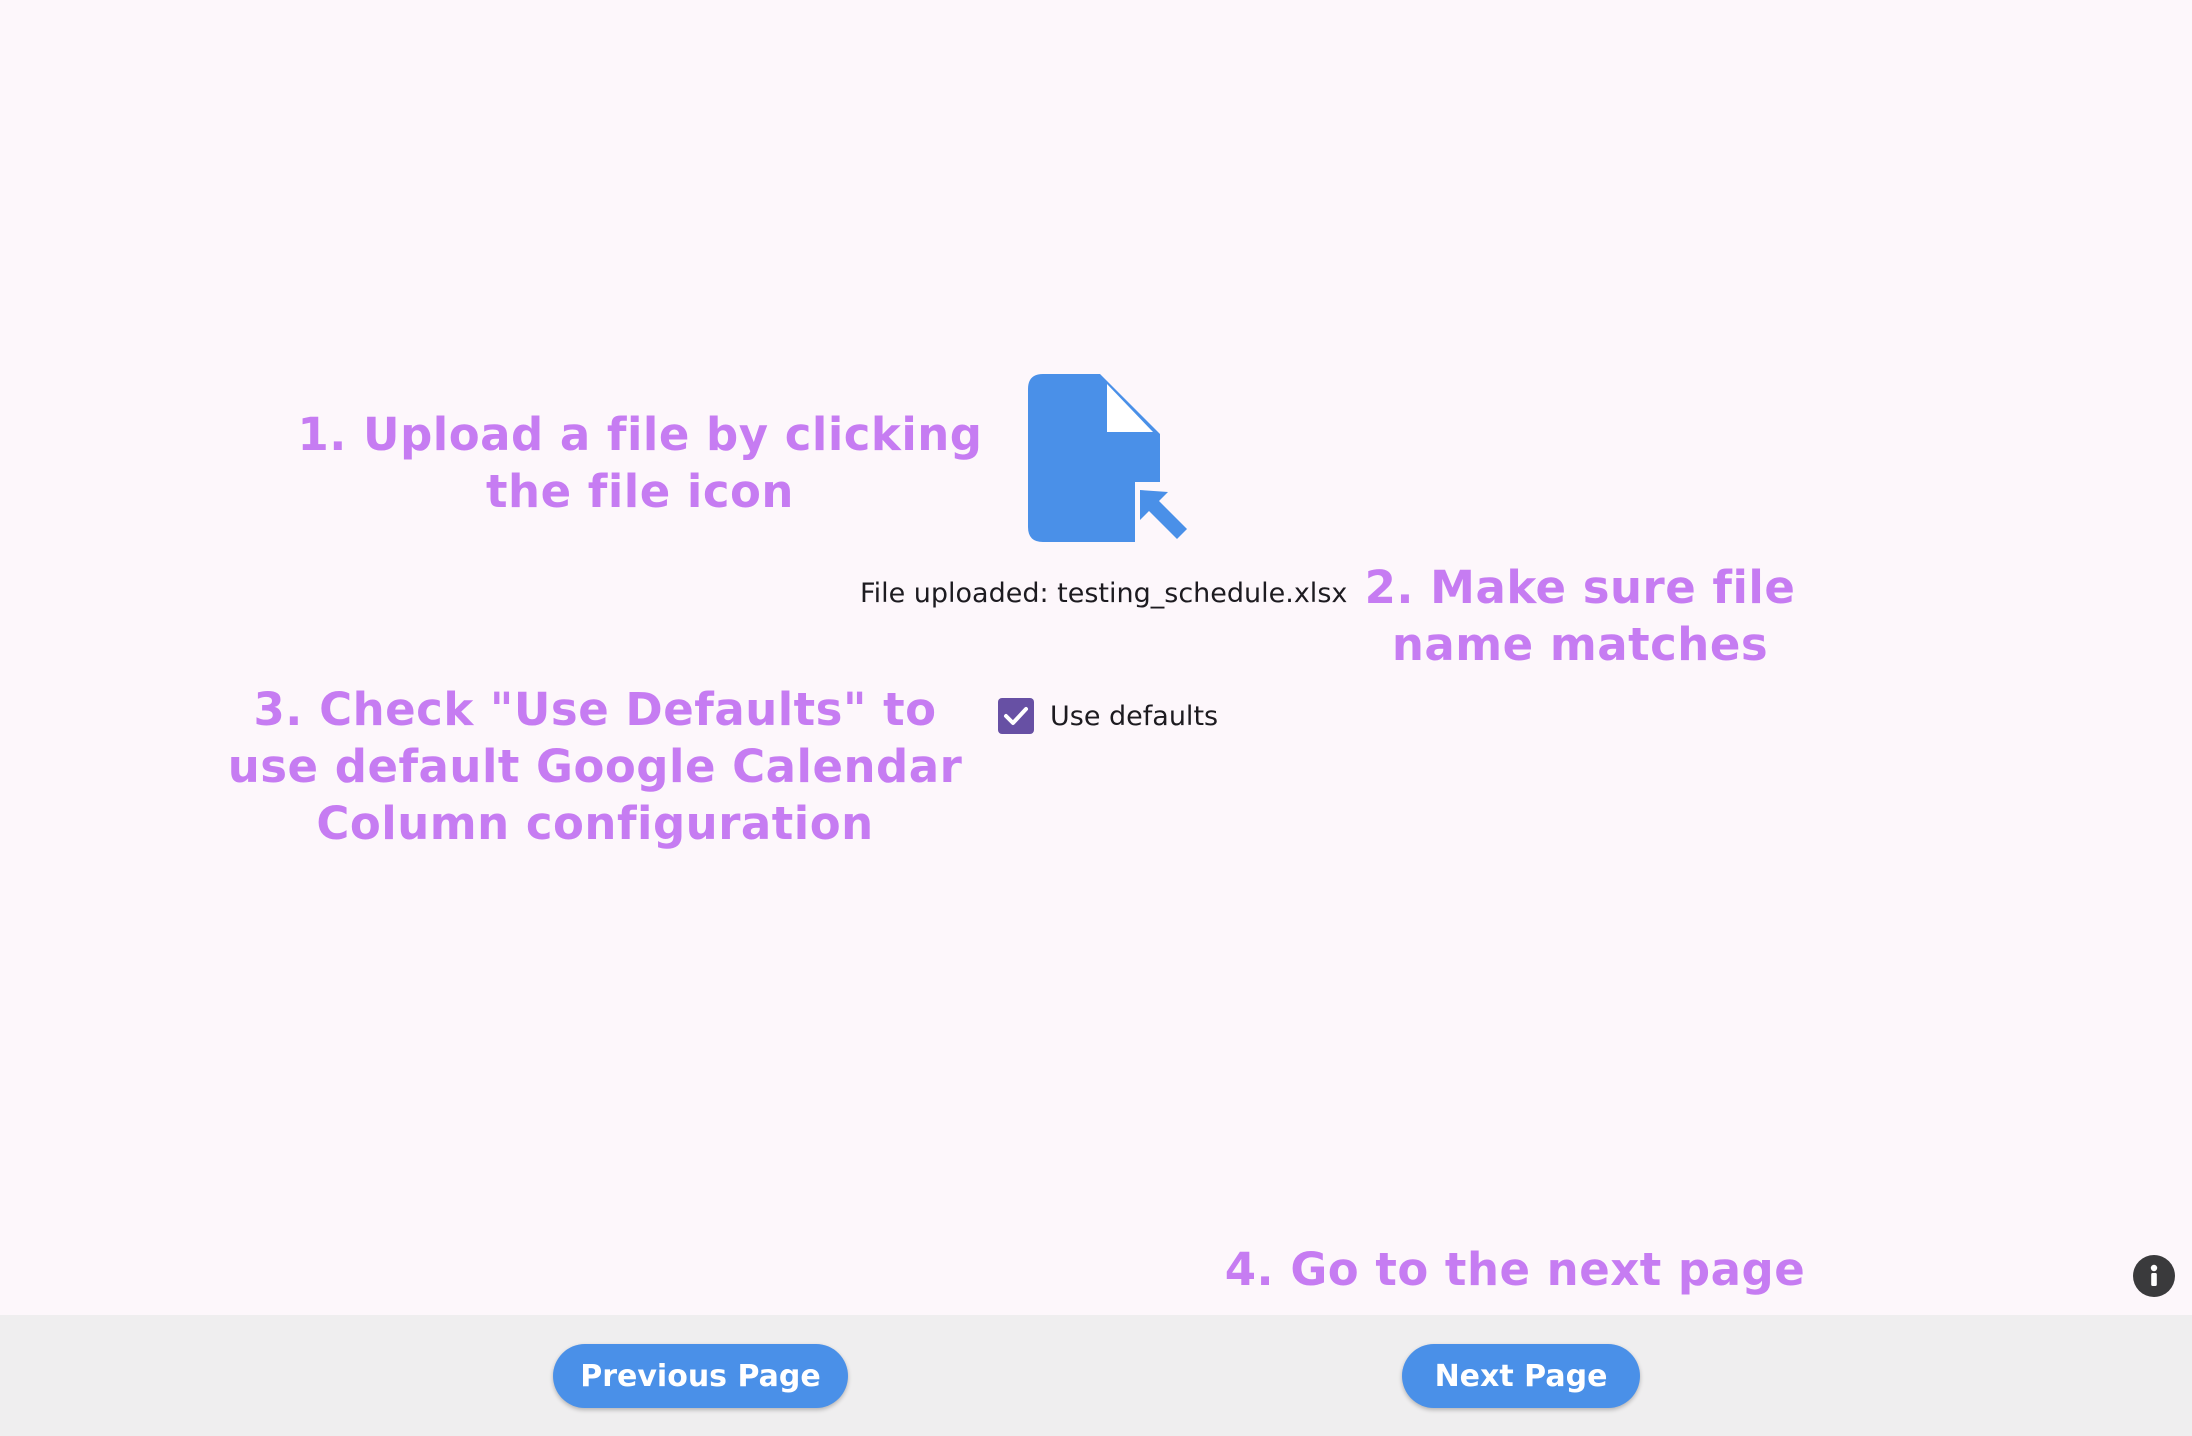  Describe the element at coordinates (1104, 593) in the screenshot. I see `file-uploaded-status: File uploaded: testing_schedule.xlsx` at that location.